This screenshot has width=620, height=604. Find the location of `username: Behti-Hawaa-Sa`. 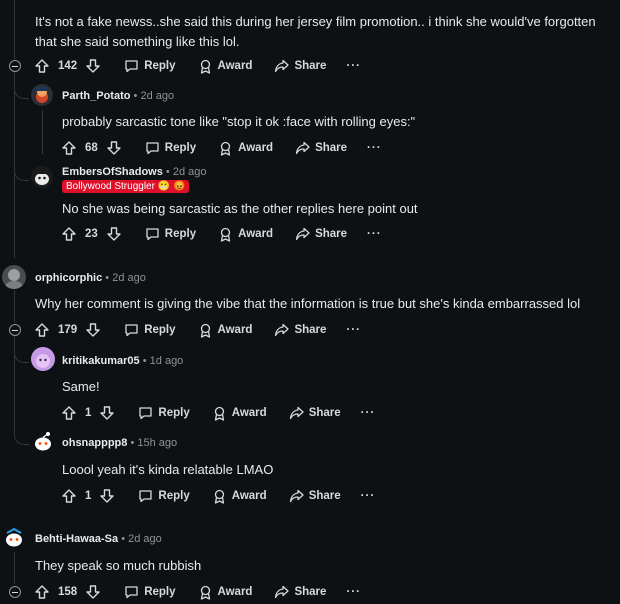

username: Behti-Hawaa-Sa is located at coordinates (76, 539).